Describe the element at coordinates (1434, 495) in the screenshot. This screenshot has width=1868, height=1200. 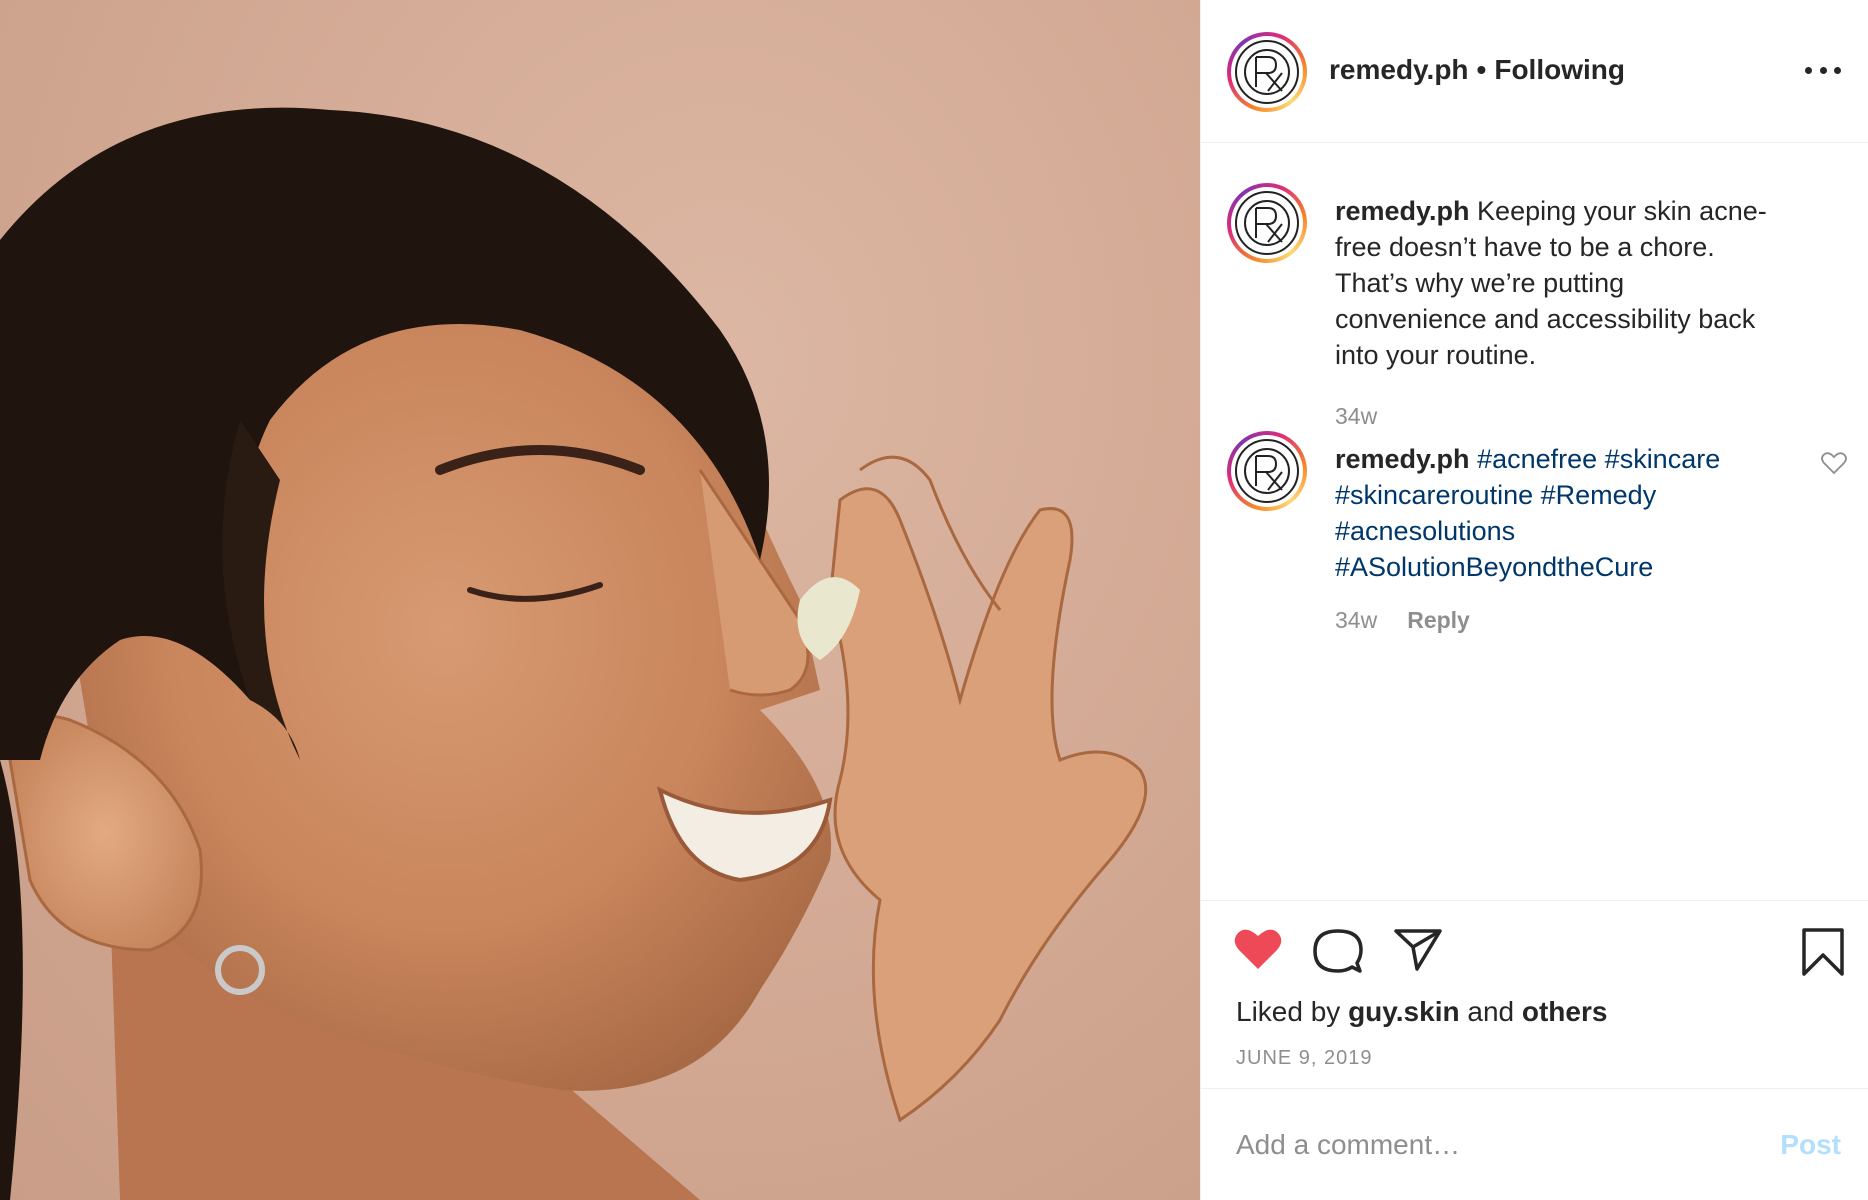
I see `hashtag-link: #skincareroutine` at that location.